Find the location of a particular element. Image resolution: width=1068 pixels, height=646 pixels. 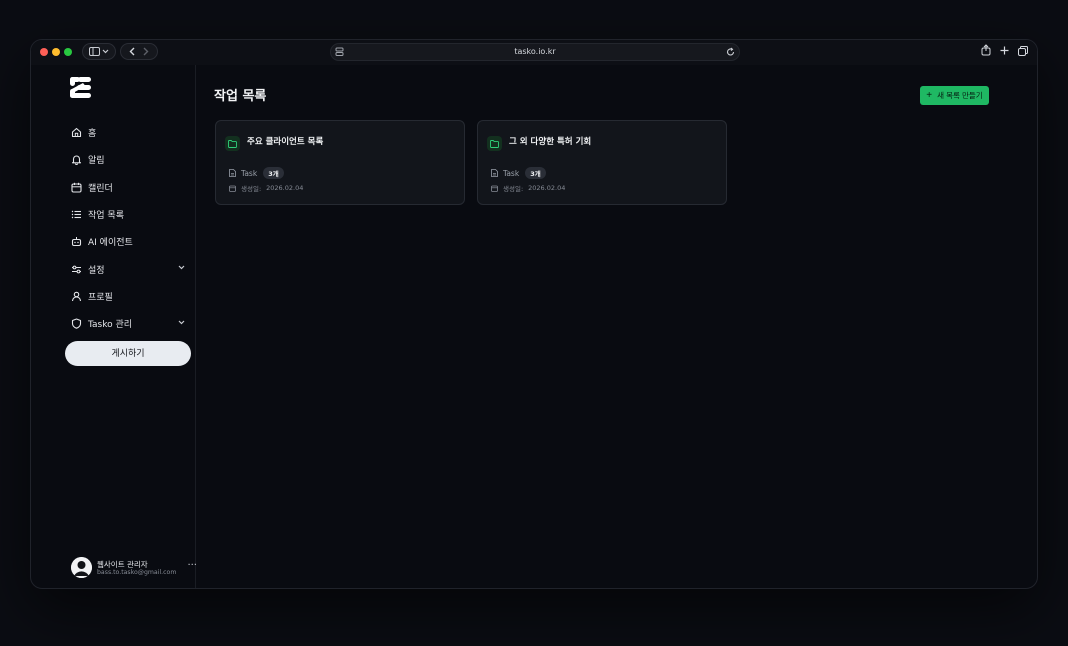

close-window-button is located at coordinates (44, 52).